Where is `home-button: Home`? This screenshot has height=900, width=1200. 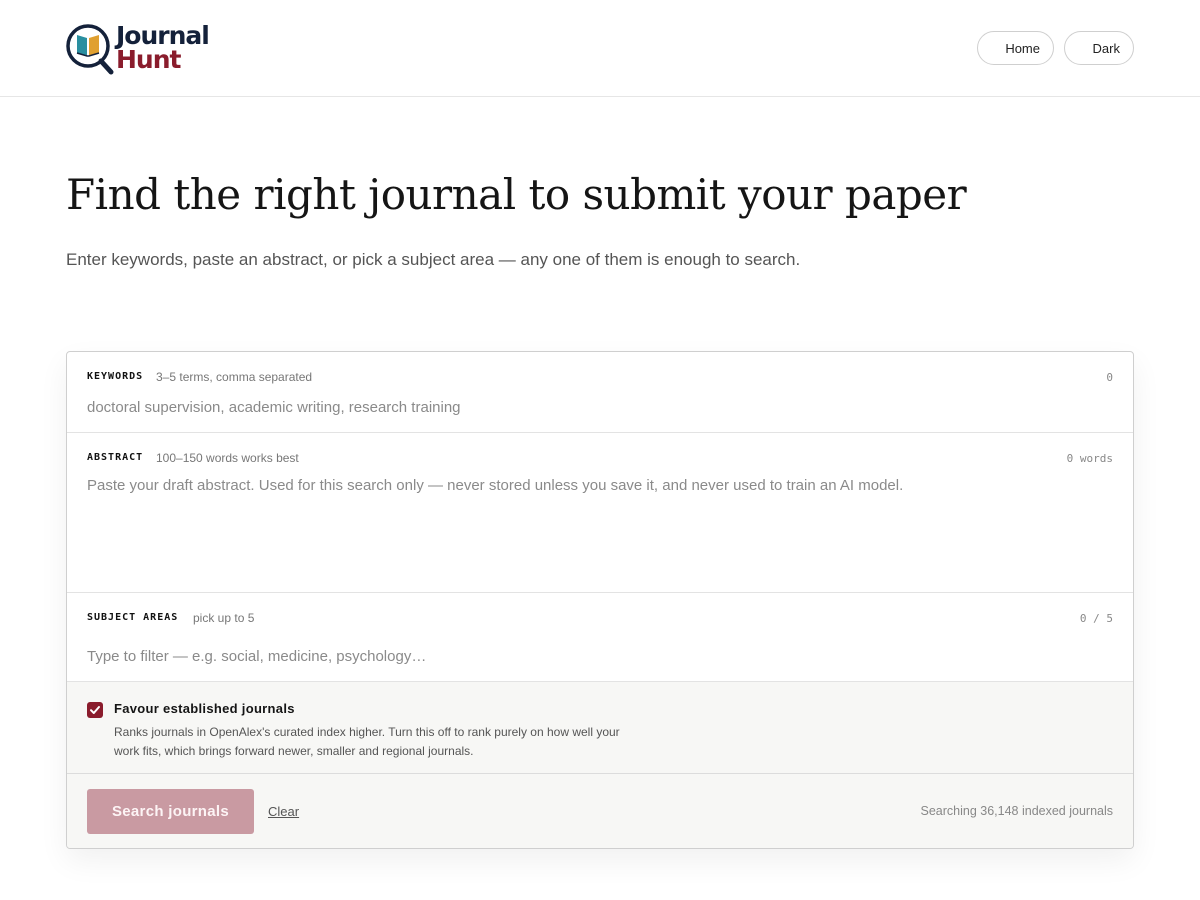 home-button: Home is located at coordinates (1015, 48).